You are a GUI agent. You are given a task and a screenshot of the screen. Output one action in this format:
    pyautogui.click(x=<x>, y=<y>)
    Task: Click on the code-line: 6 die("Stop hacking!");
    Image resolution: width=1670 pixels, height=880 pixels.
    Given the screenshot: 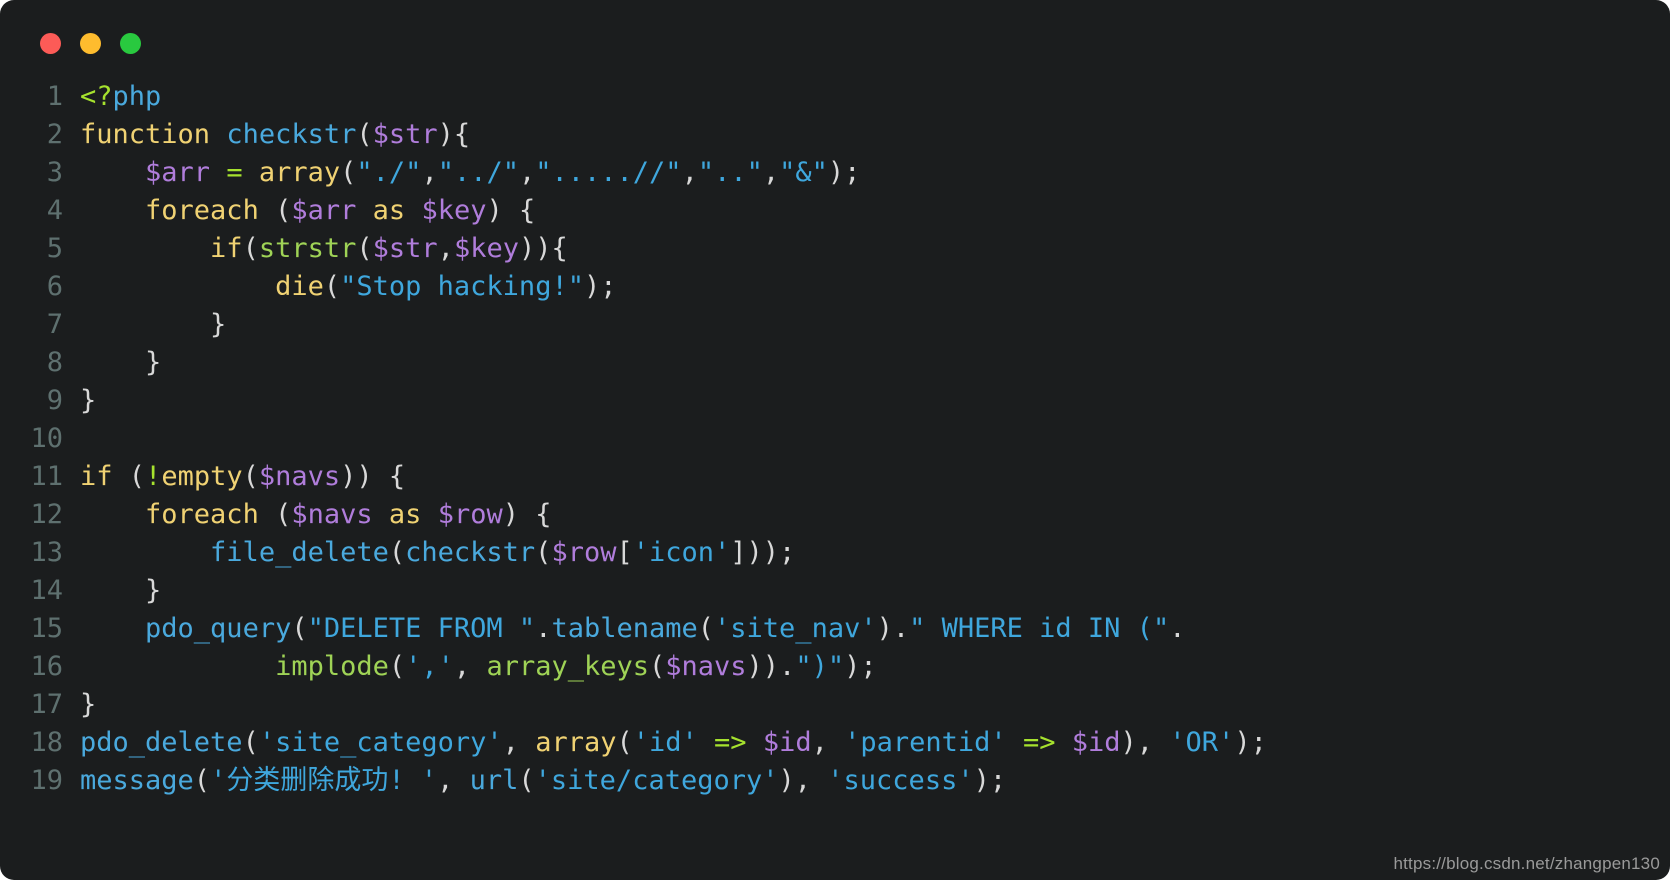 What is the action you would take?
    pyautogui.click(x=835, y=287)
    